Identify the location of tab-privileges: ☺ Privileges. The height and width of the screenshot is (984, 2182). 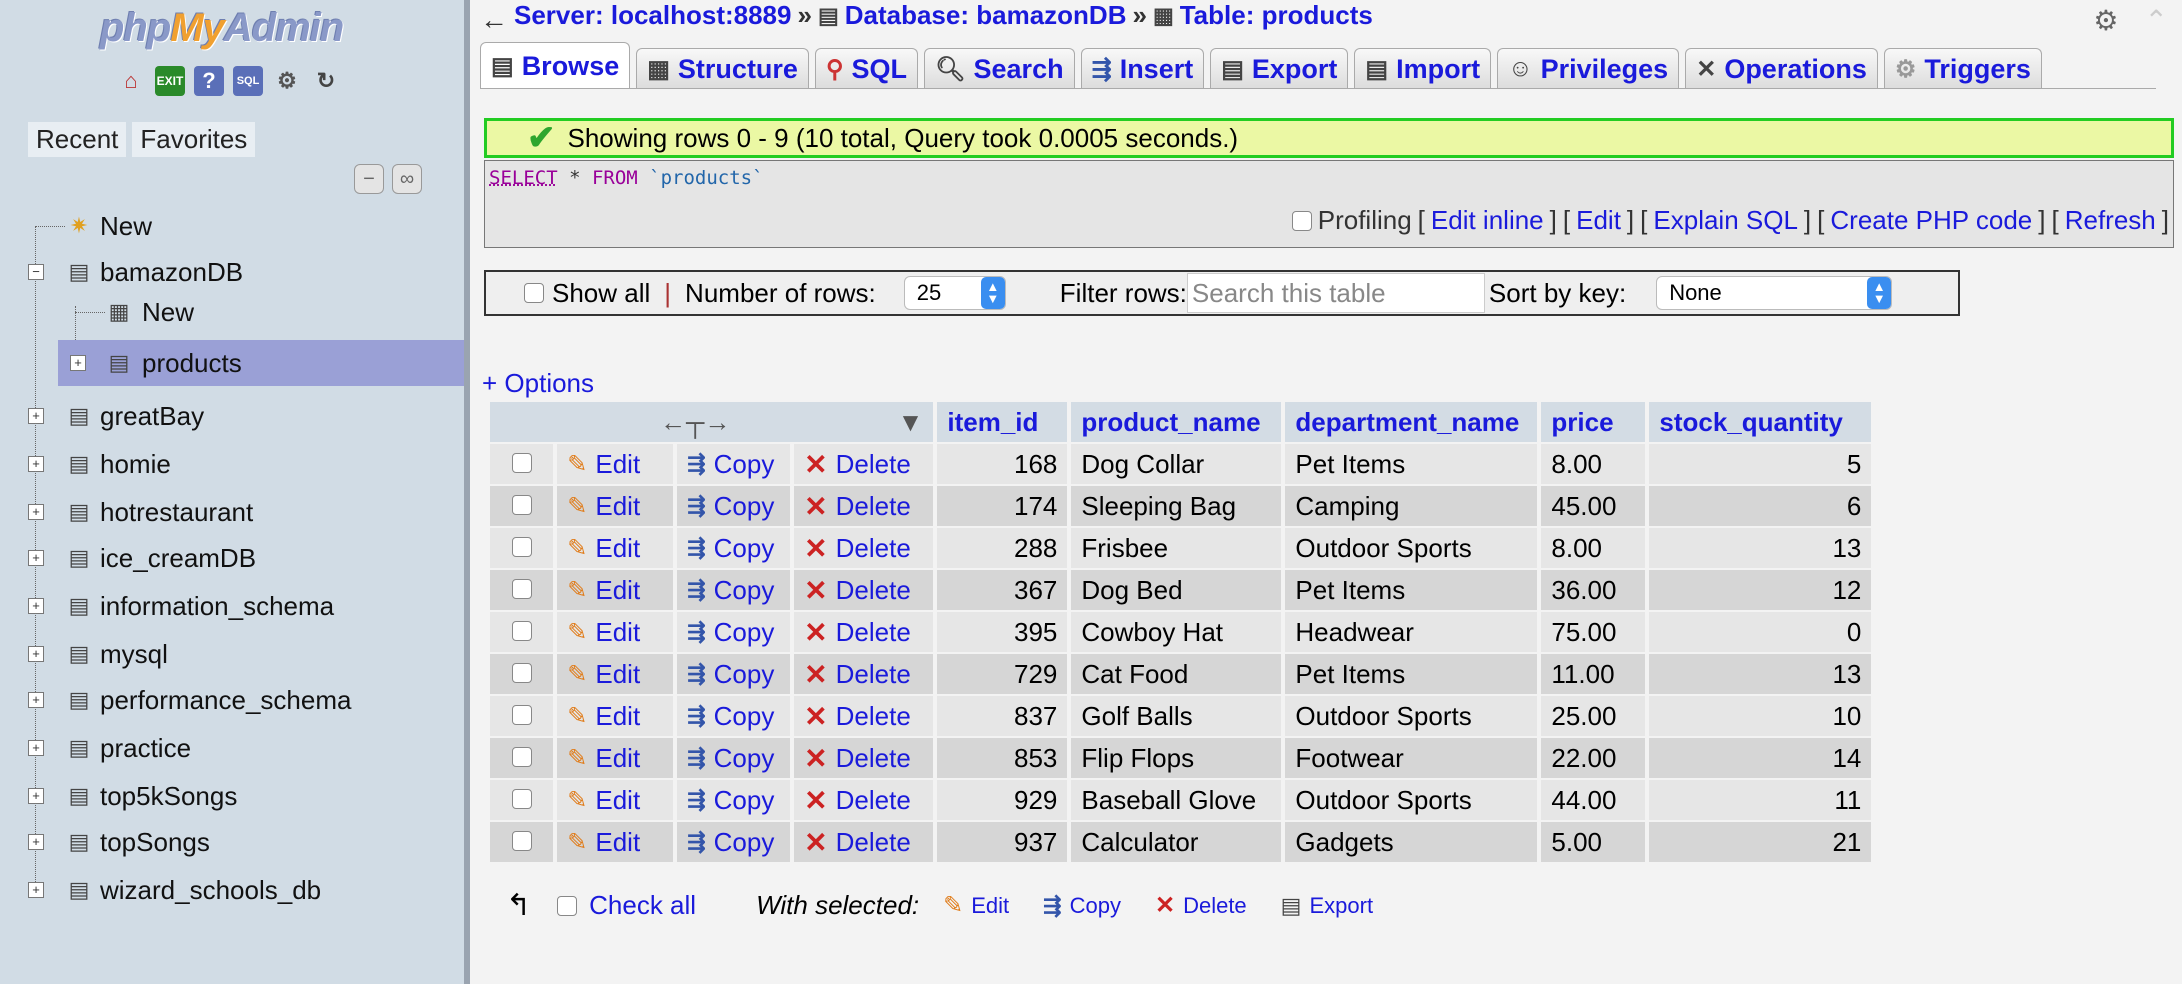
(1588, 68).